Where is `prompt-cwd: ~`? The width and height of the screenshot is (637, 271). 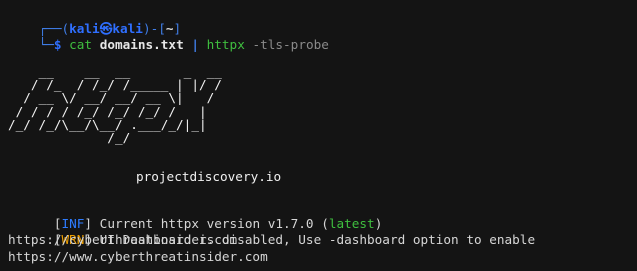
prompt-cwd: ~ is located at coordinates (169, 29).